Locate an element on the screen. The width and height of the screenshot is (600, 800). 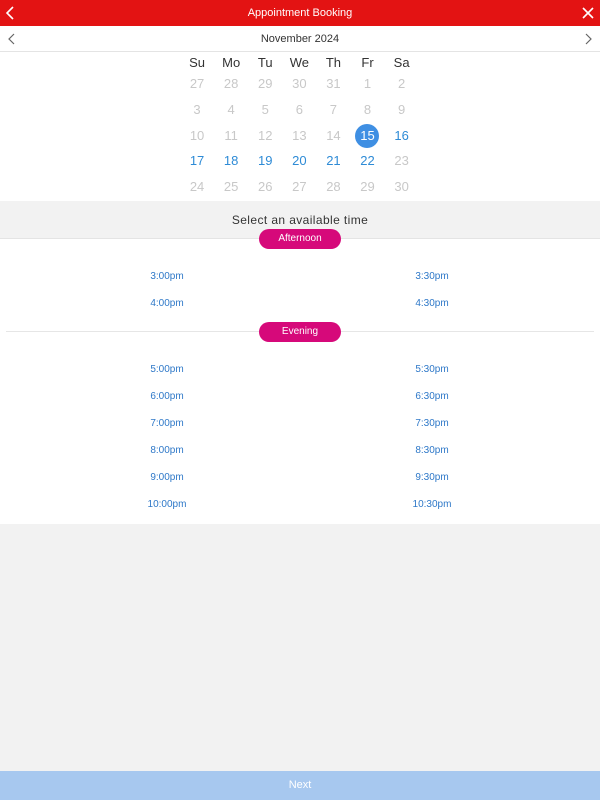
calendar-day: 22 is located at coordinates (367, 161).